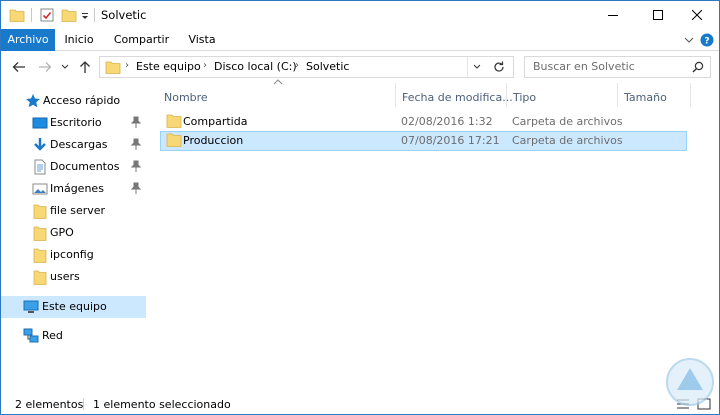 This screenshot has width=720, height=415. I want to click on nav-item-ipconfig: ipconfig, so click(73, 255).